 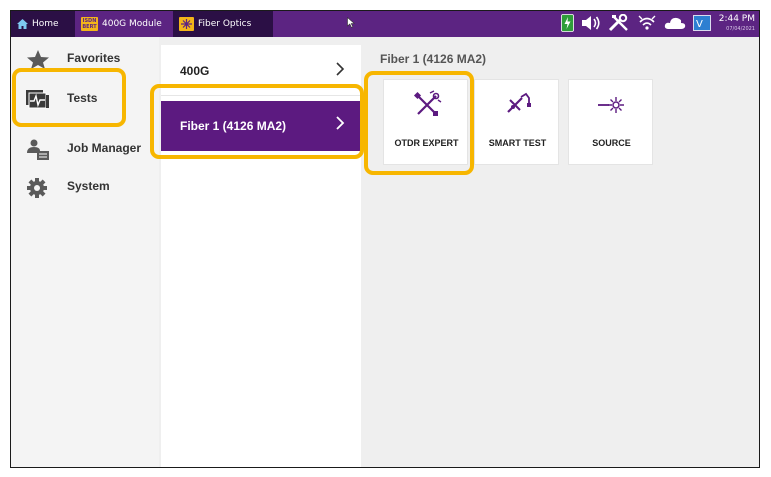 What do you see at coordinates (22, 24) in the screenshot?
I see `home-icon` at bounding box center [22, 24].